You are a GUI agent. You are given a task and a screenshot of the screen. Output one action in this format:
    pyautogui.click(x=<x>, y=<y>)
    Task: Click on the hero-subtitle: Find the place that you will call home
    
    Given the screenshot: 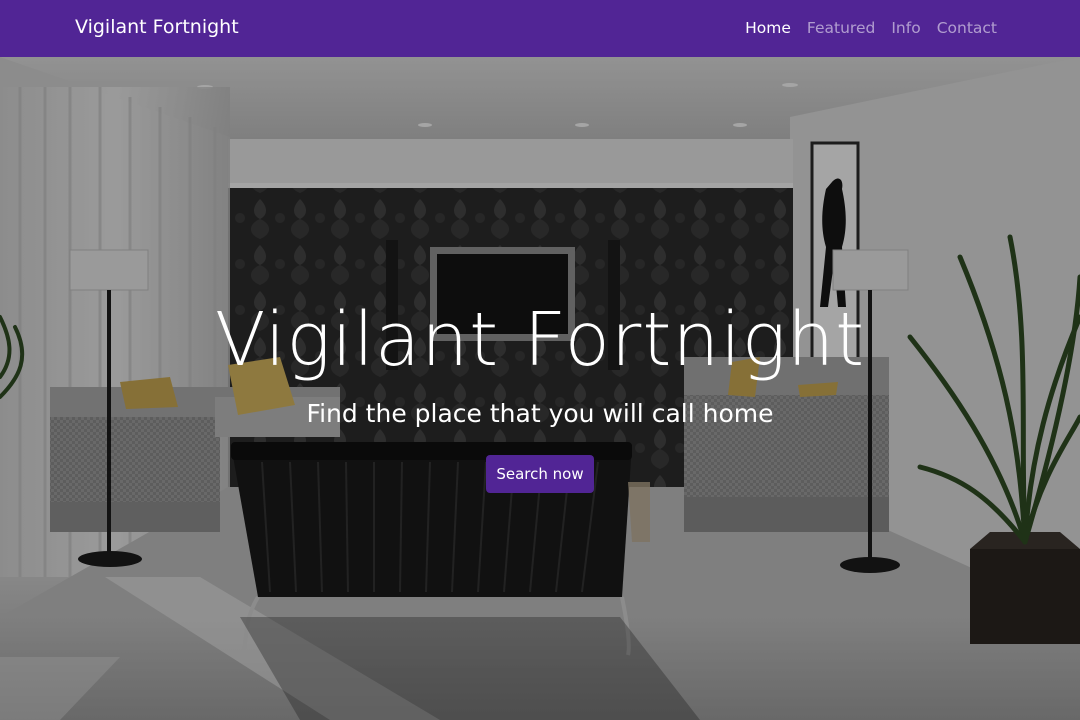 What is the action you would take?
    pyautogui.click(x=540, y=413)
    